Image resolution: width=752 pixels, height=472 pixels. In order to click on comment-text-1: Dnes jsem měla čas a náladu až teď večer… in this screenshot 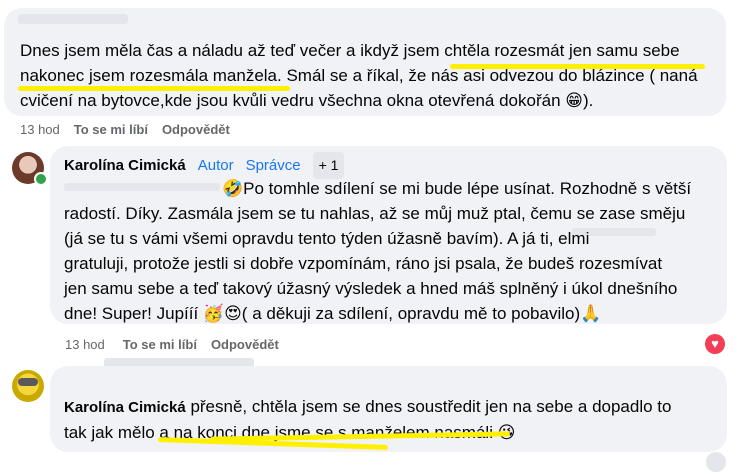, I will do `click(359, 75)`.